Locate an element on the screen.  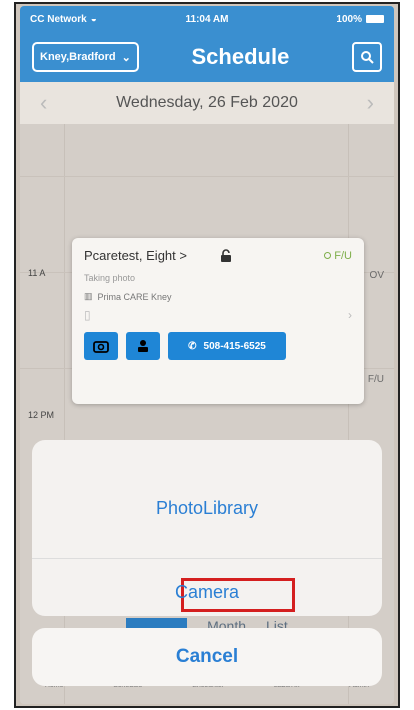
date-navigator: ‹ Wednesday, 26 Feb 2020 › is located at coordinates (207, 103).